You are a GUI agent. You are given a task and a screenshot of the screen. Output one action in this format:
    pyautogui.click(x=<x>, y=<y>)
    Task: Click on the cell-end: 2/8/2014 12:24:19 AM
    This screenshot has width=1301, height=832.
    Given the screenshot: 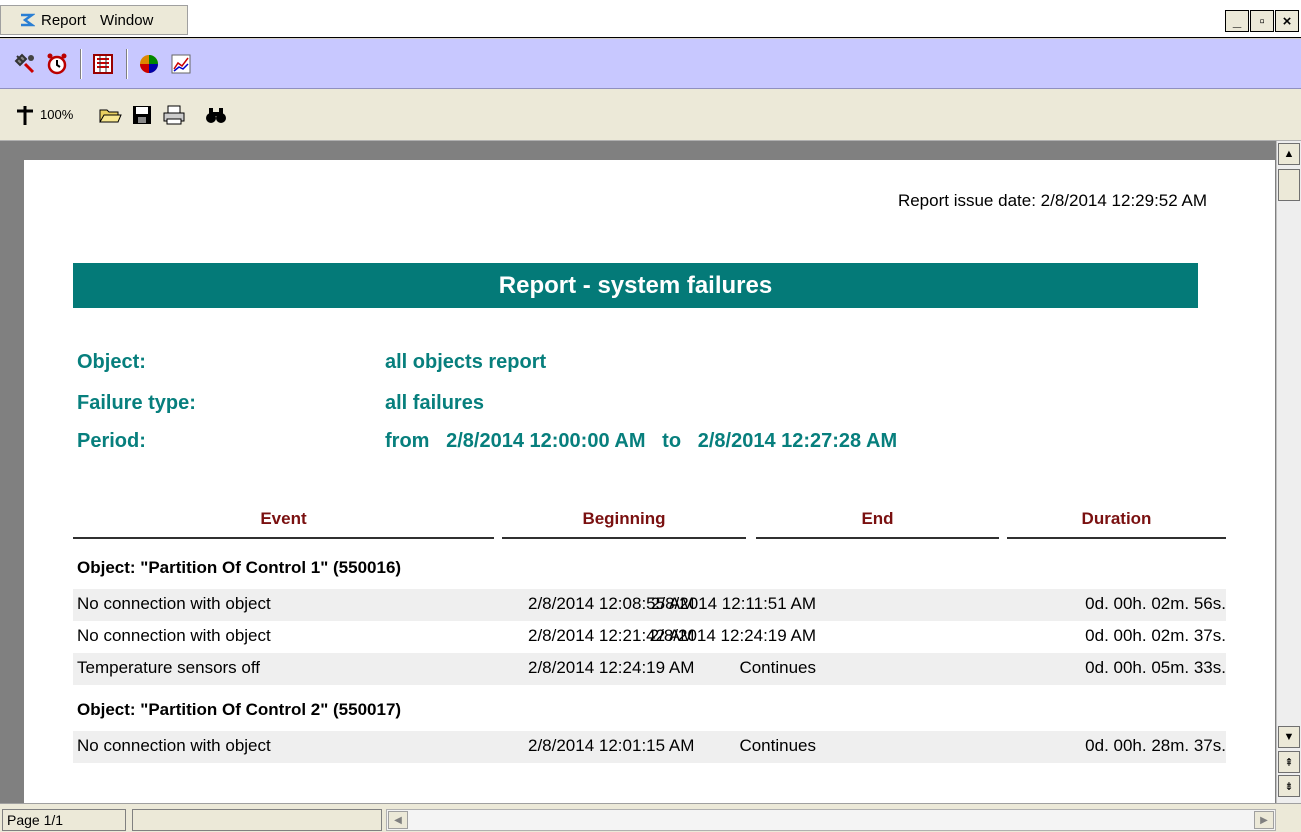 What is the action you would take?
    pyautogui.click(x=732, y=635)
    